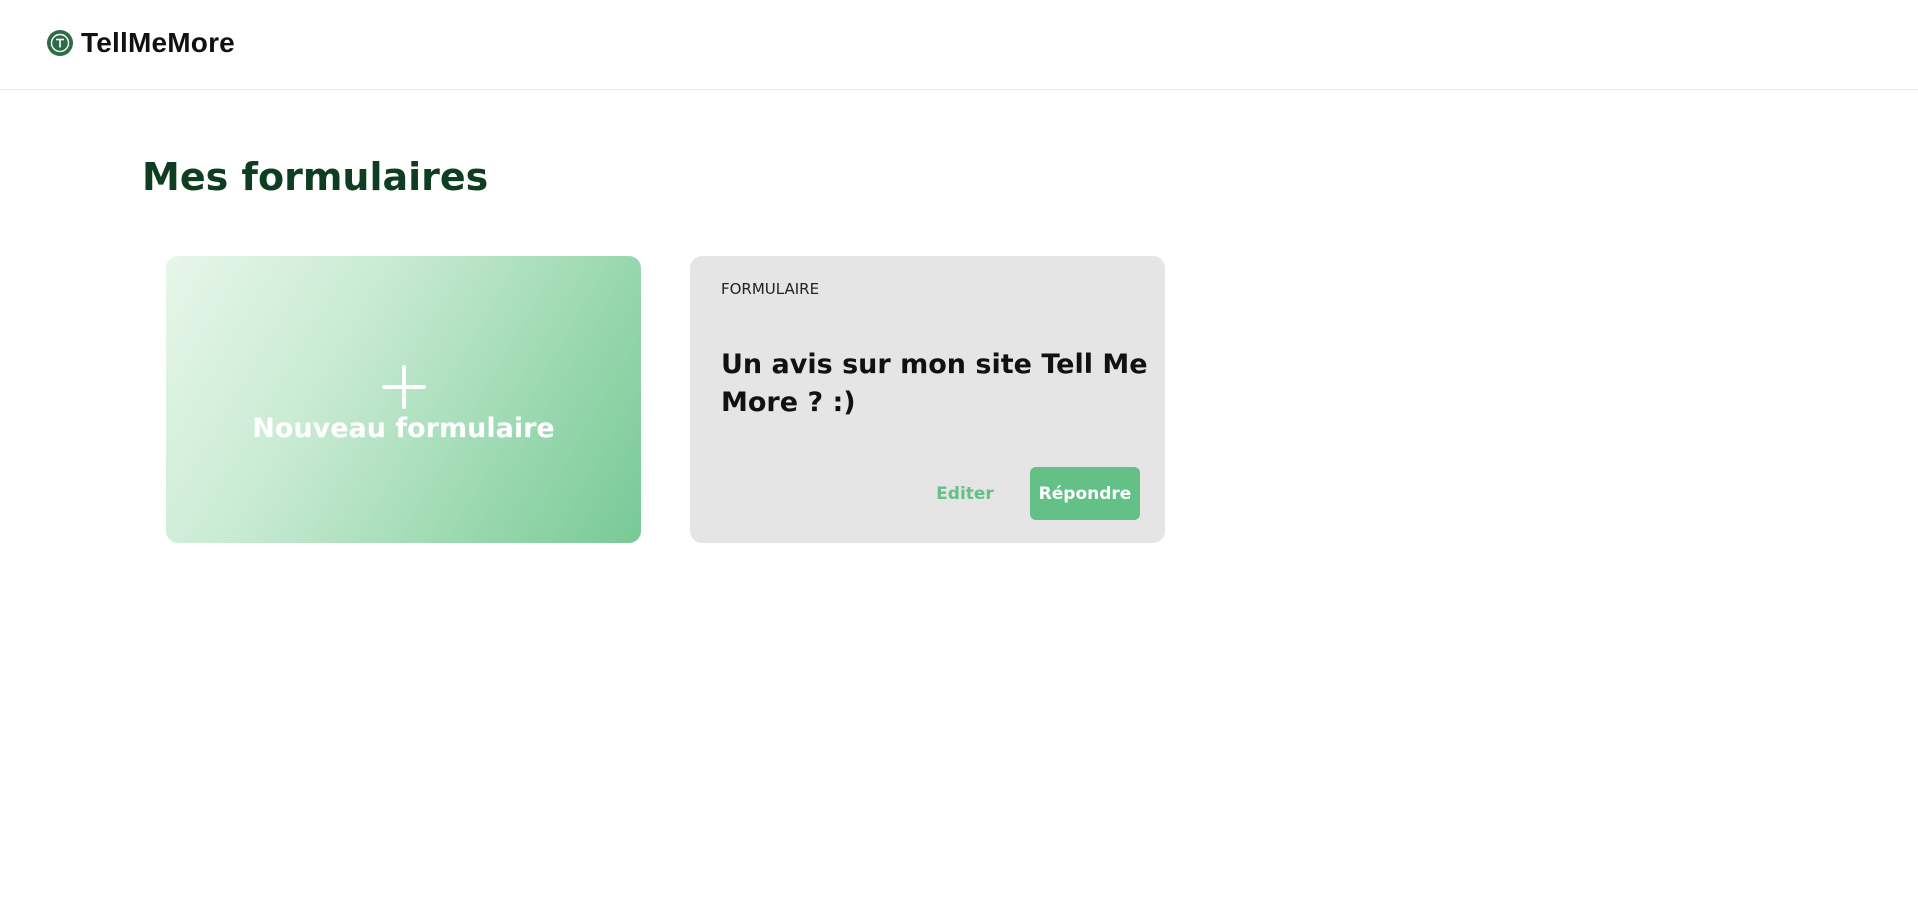  I want to click on page-title: Mes formulaires, so click(315, 177).